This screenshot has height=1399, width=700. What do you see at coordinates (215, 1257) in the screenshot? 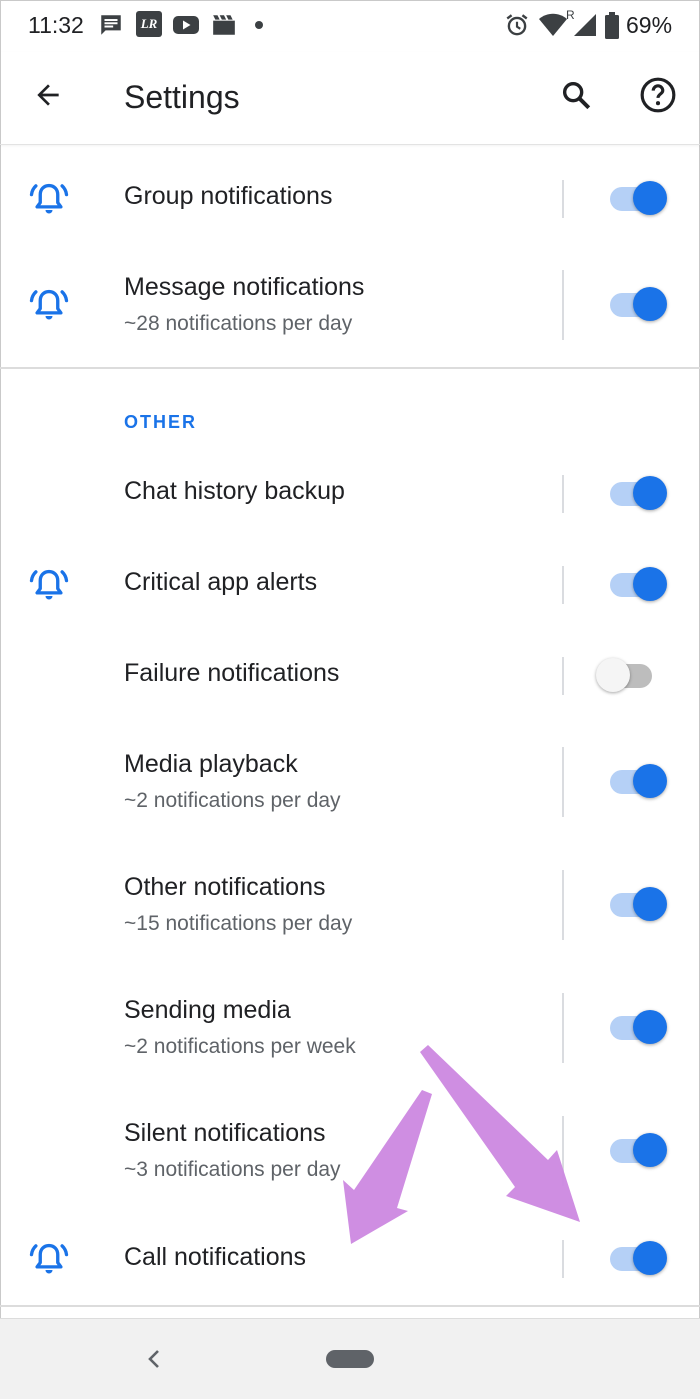
I see `channel-label: Call notifications` at bounding box center [215, 1257].